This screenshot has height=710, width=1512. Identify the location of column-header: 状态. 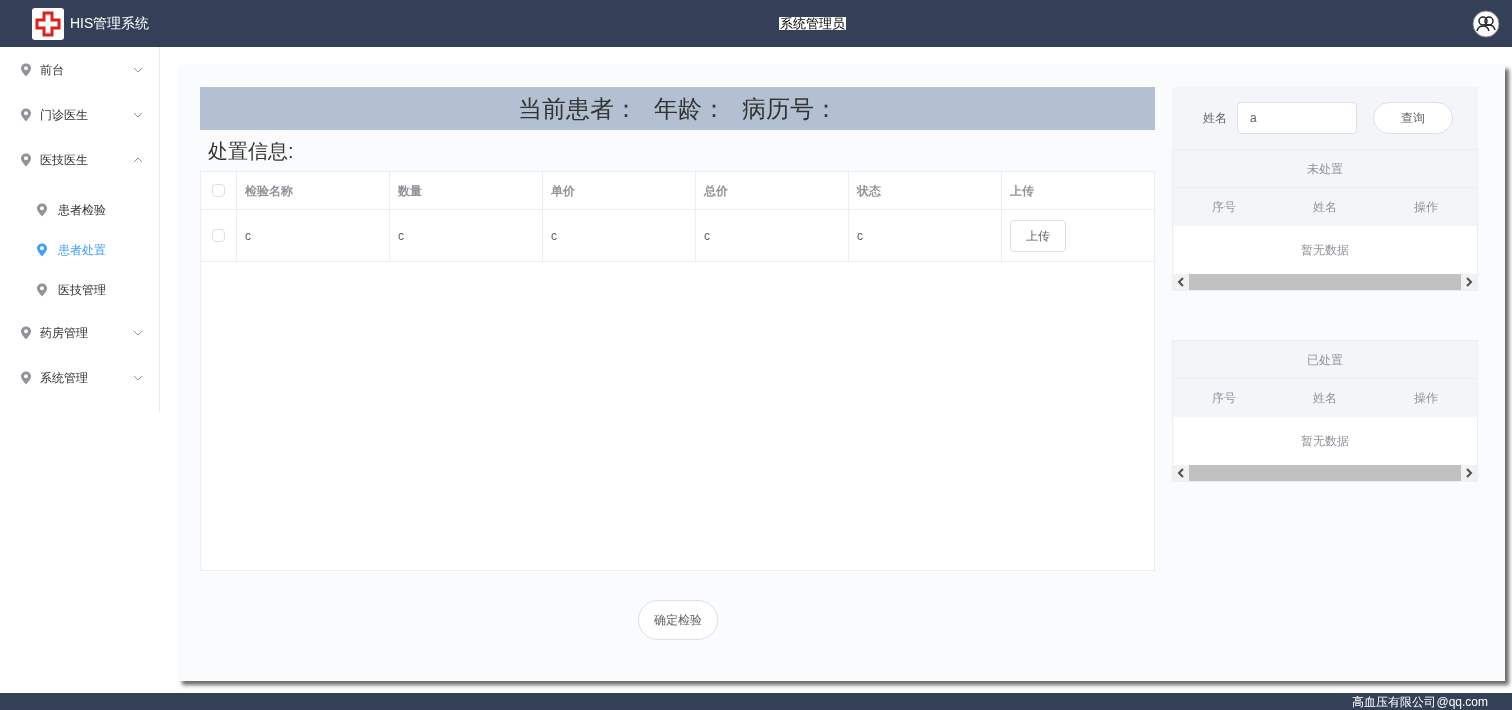
(869, 191).